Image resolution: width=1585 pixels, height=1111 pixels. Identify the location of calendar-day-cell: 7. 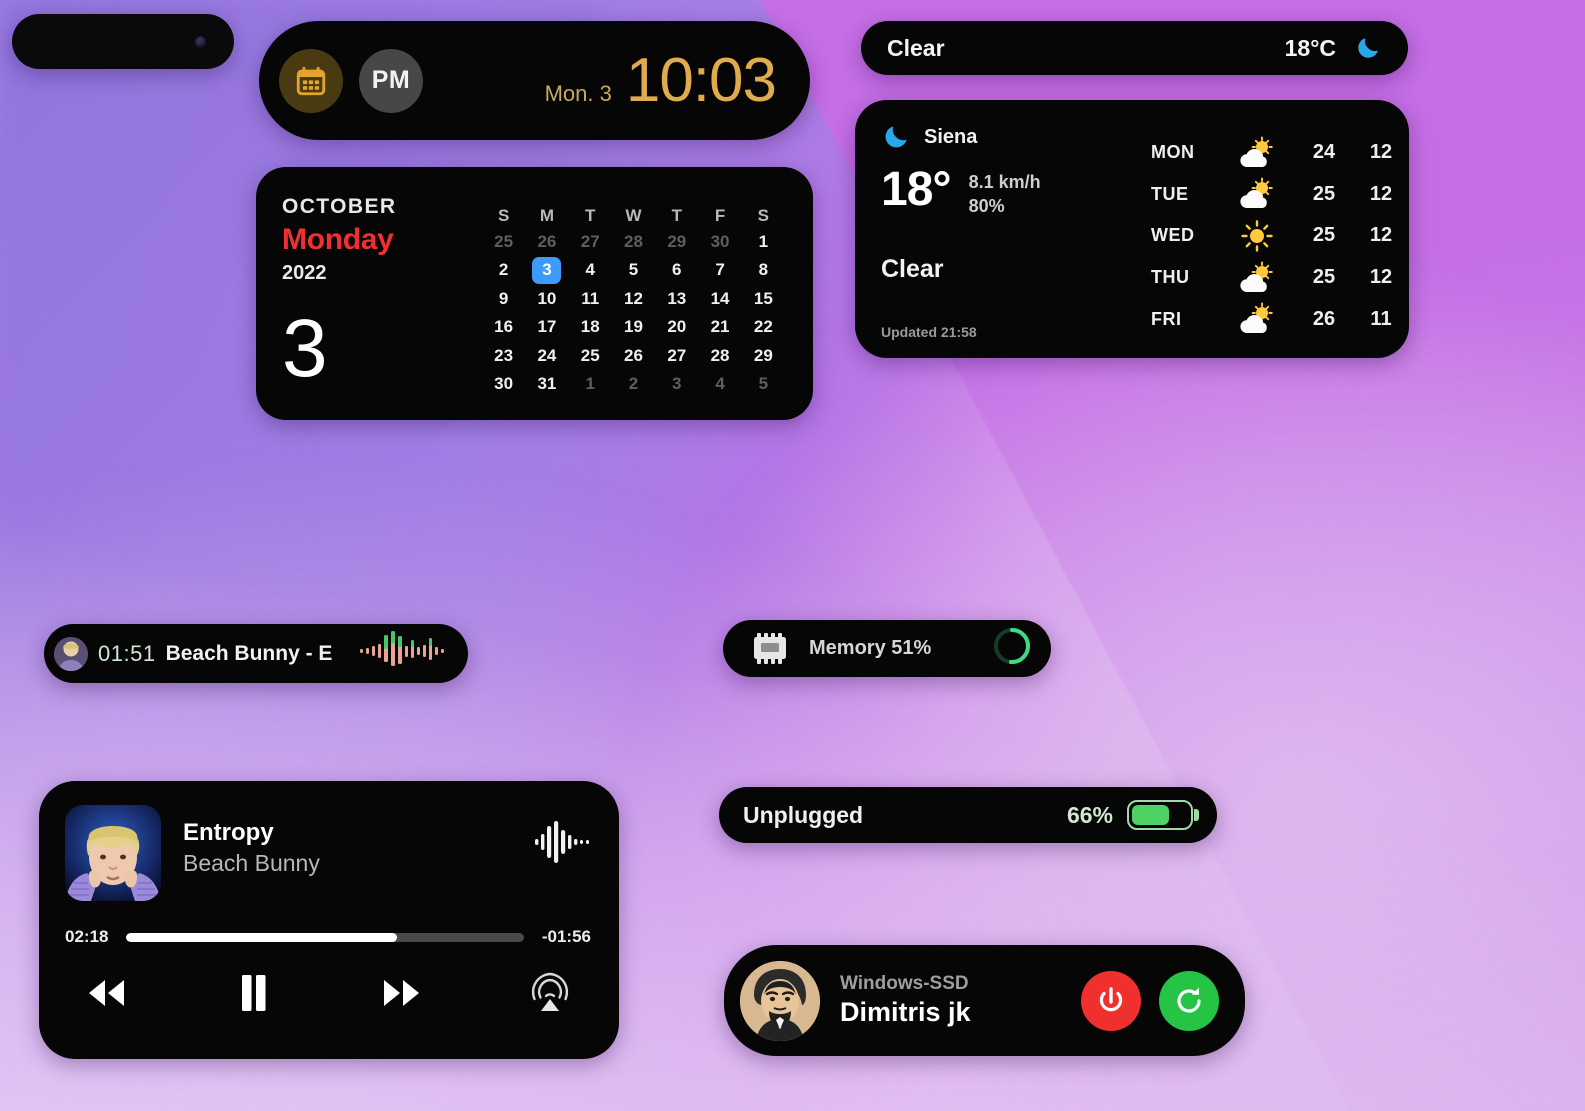
(719, 270).